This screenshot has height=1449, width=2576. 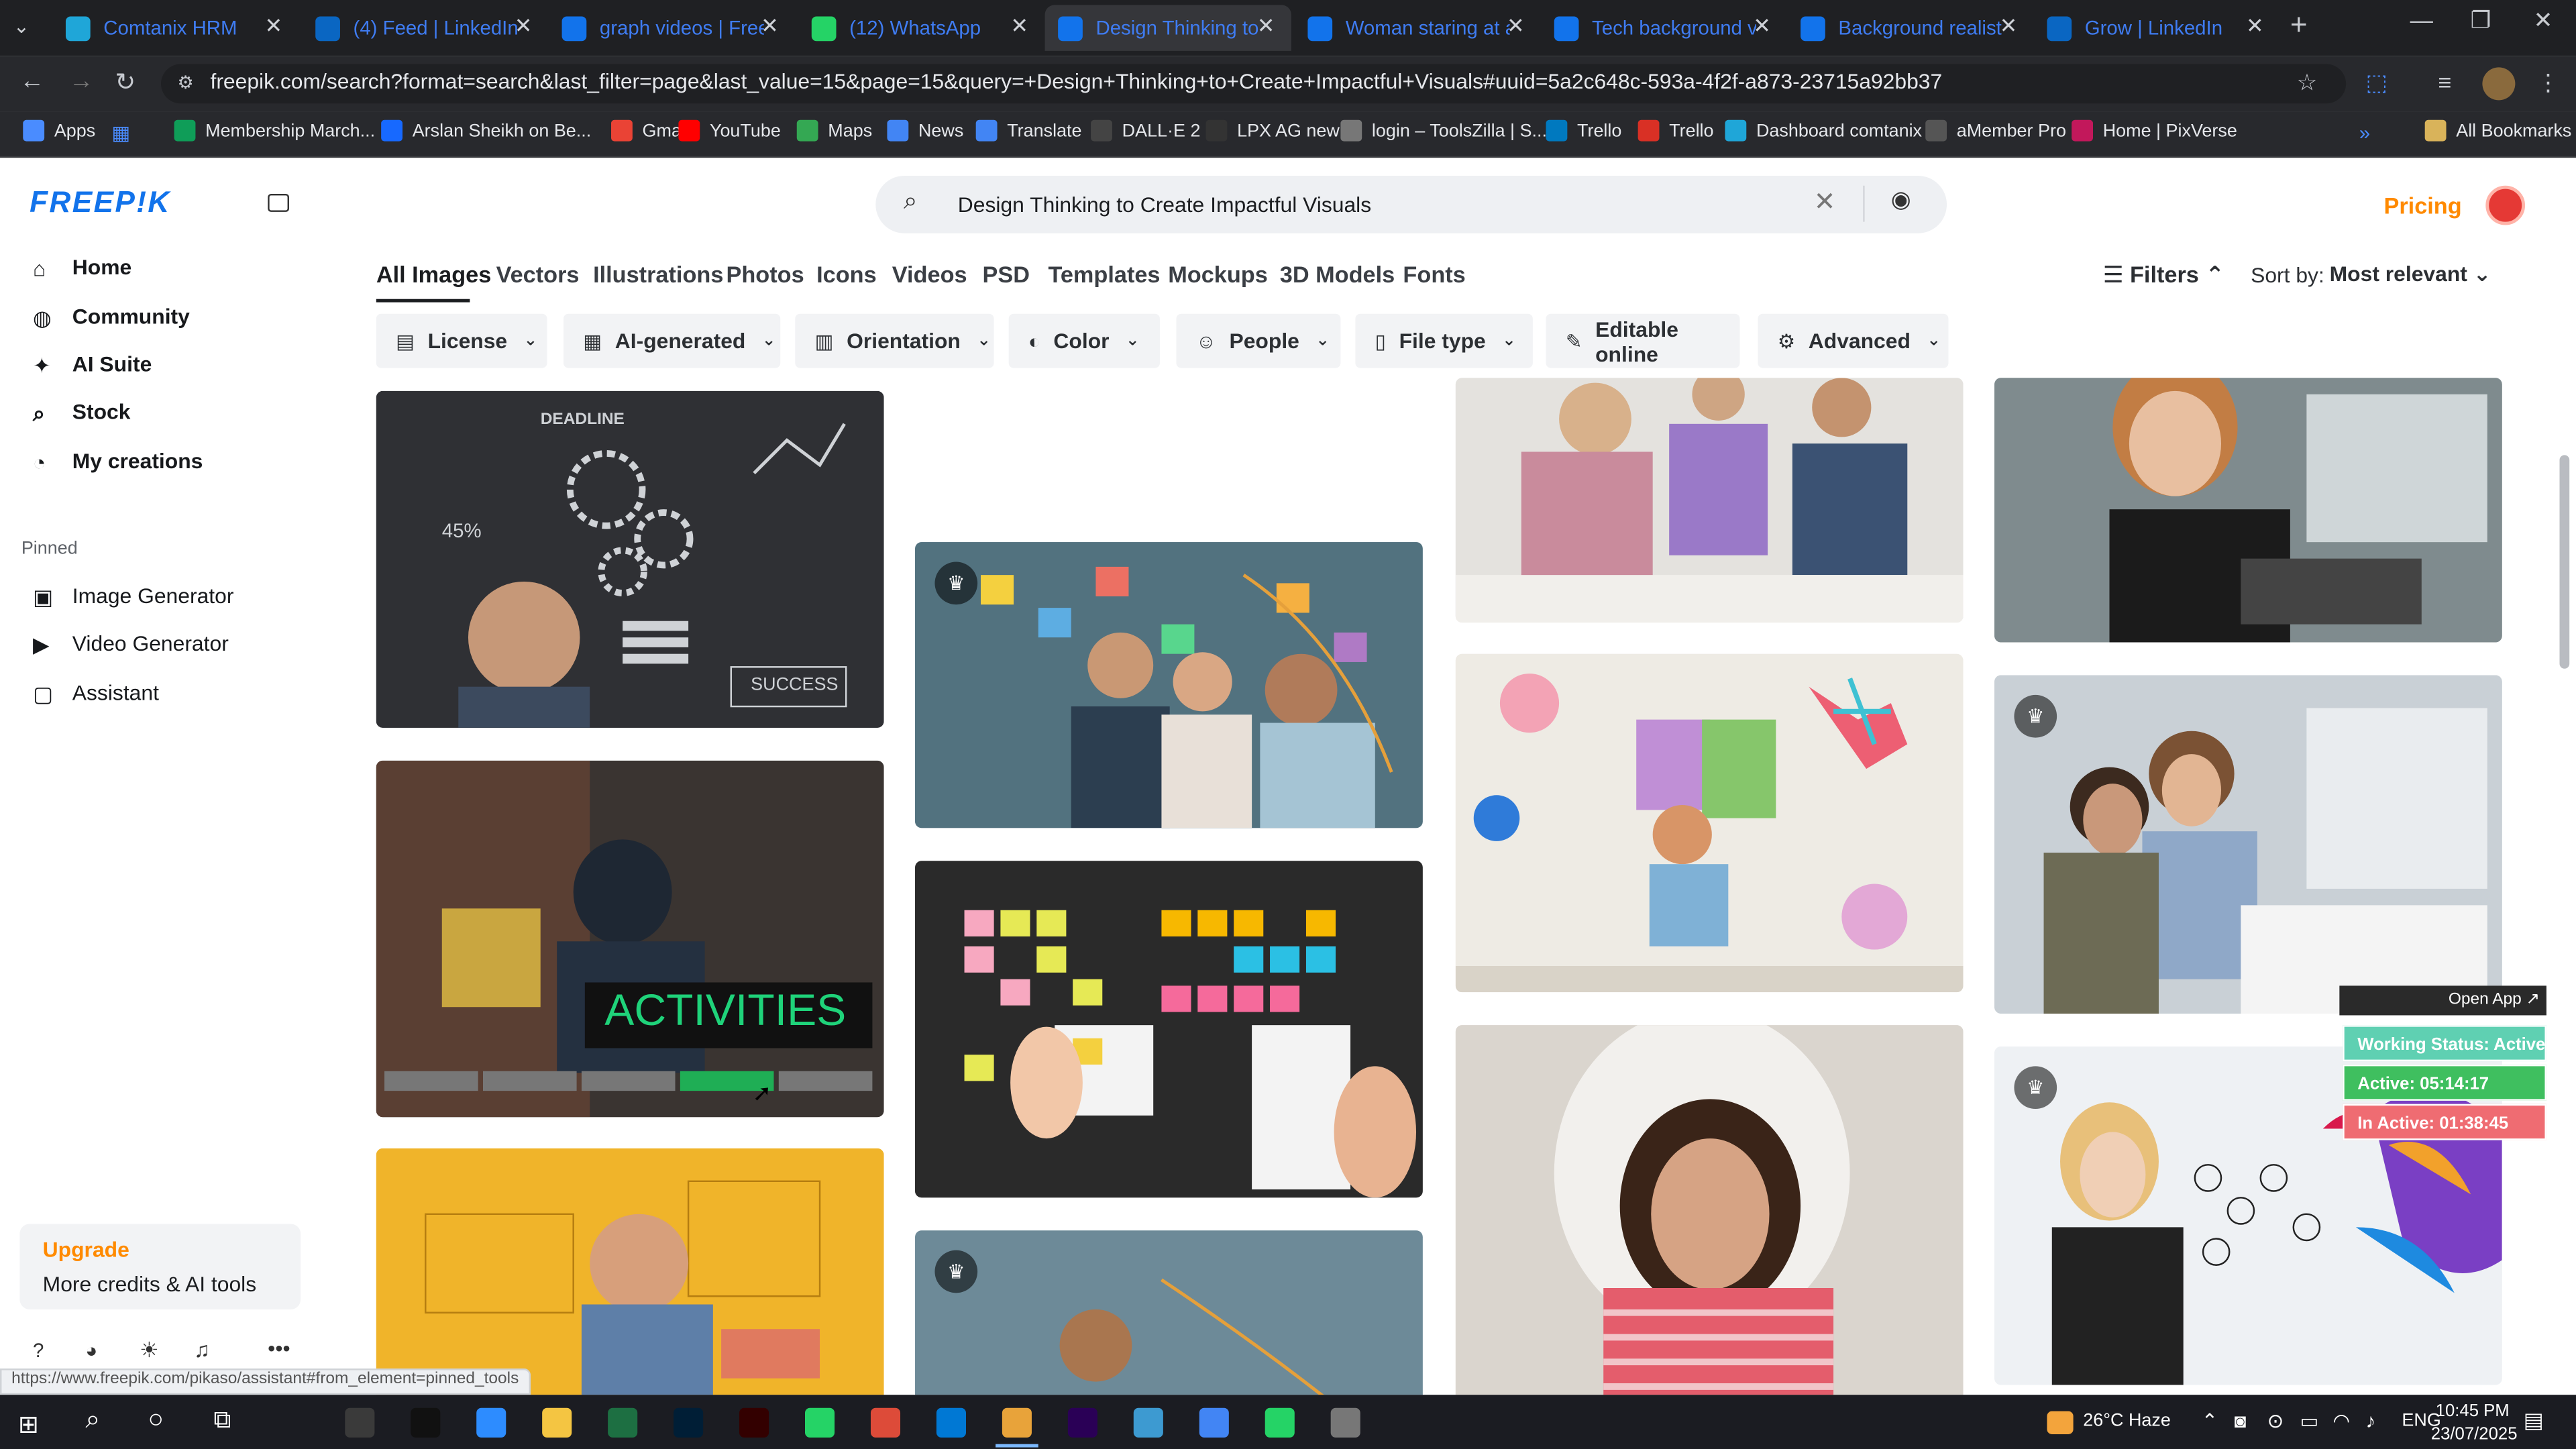 I want to click on more-bookmarks-icon: », so click(x=2364, y=132).